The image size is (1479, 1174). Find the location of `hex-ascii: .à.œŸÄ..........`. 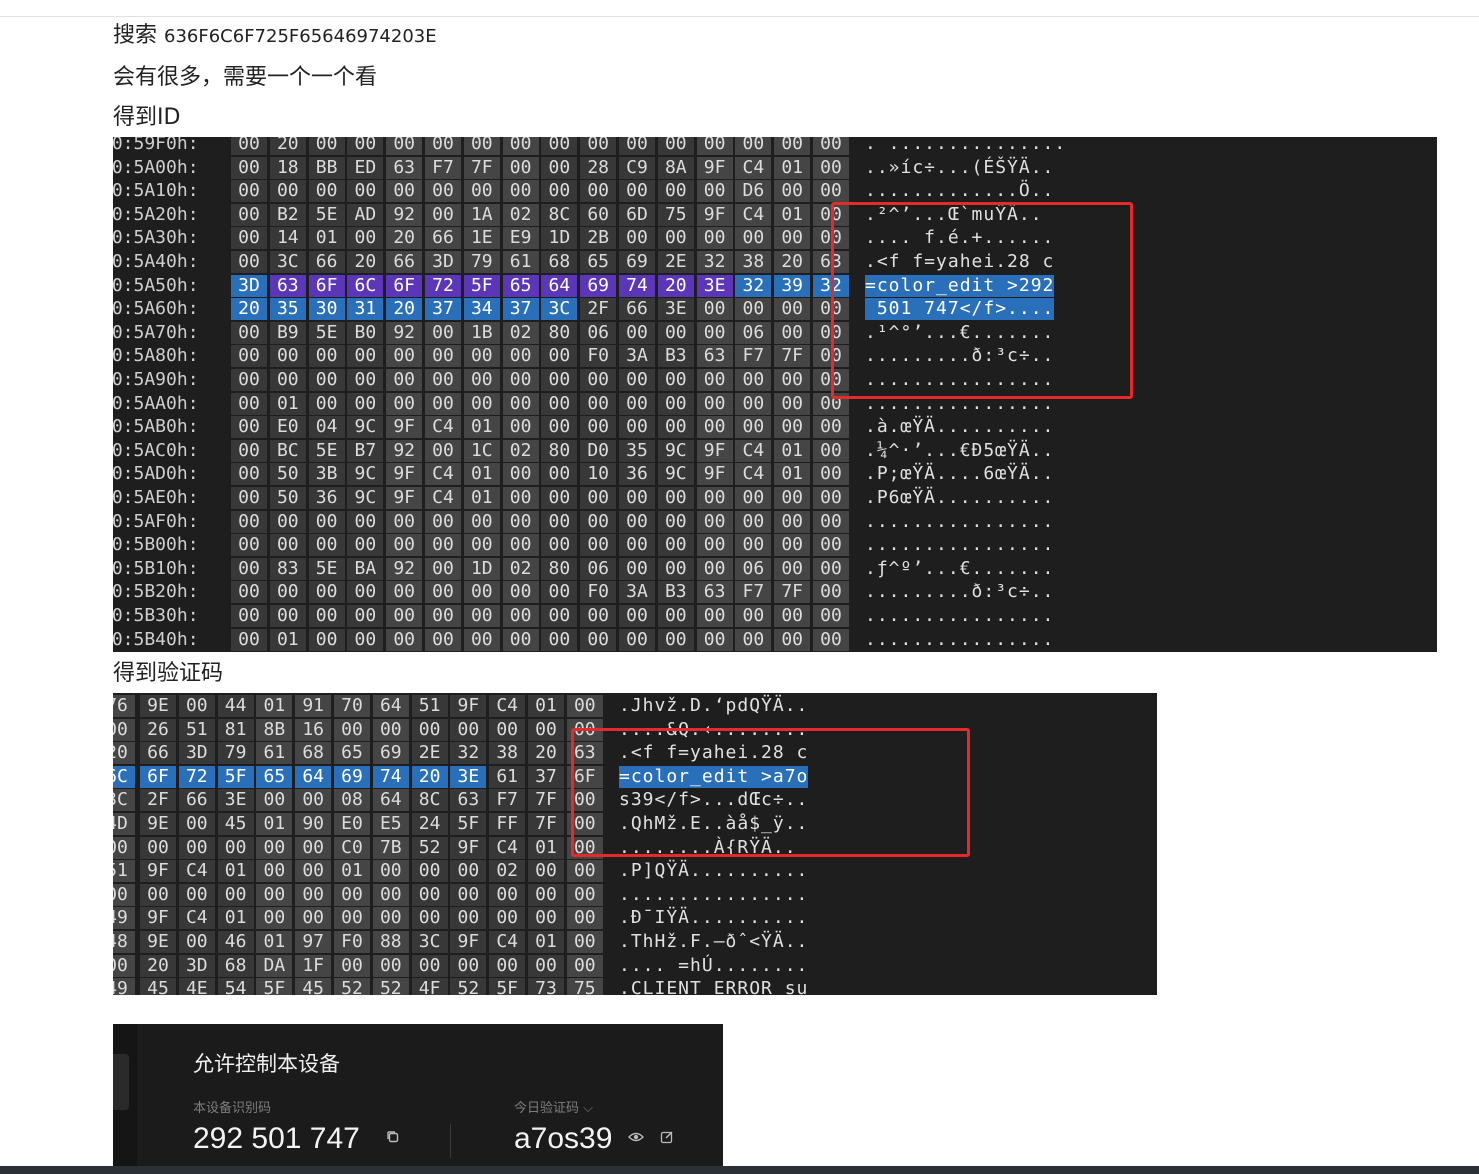

hex-ascii: .à.œŸÄ.......... is located at coordinates (960, 427).